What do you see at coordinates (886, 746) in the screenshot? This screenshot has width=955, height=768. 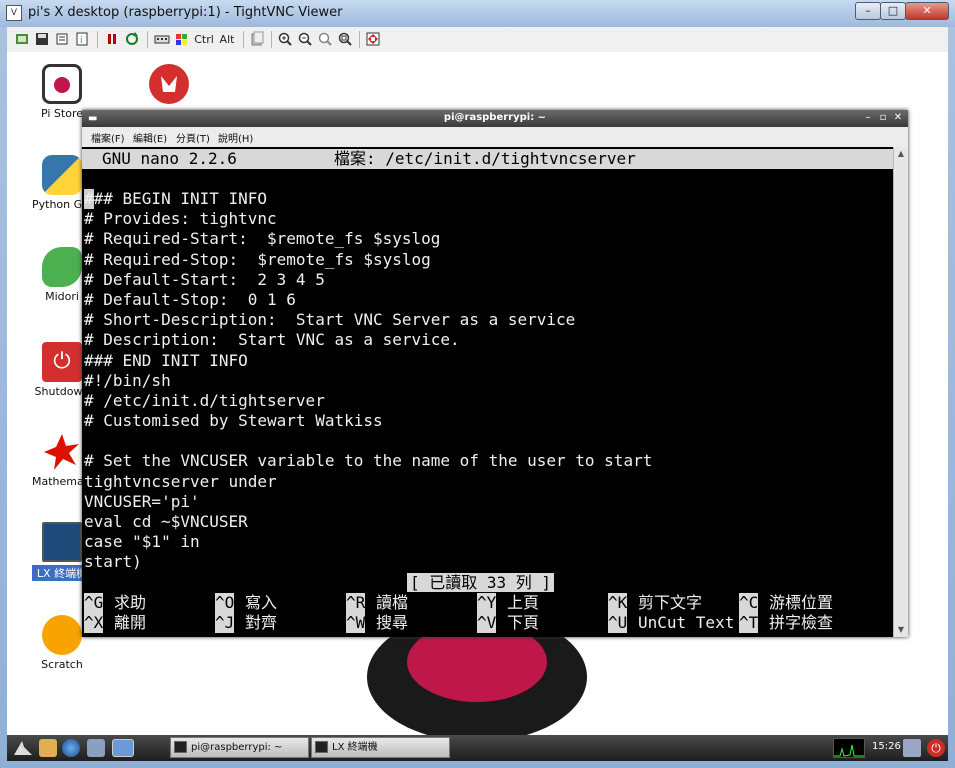 I see `clock: 15:26` at bounding box center [886, 746].